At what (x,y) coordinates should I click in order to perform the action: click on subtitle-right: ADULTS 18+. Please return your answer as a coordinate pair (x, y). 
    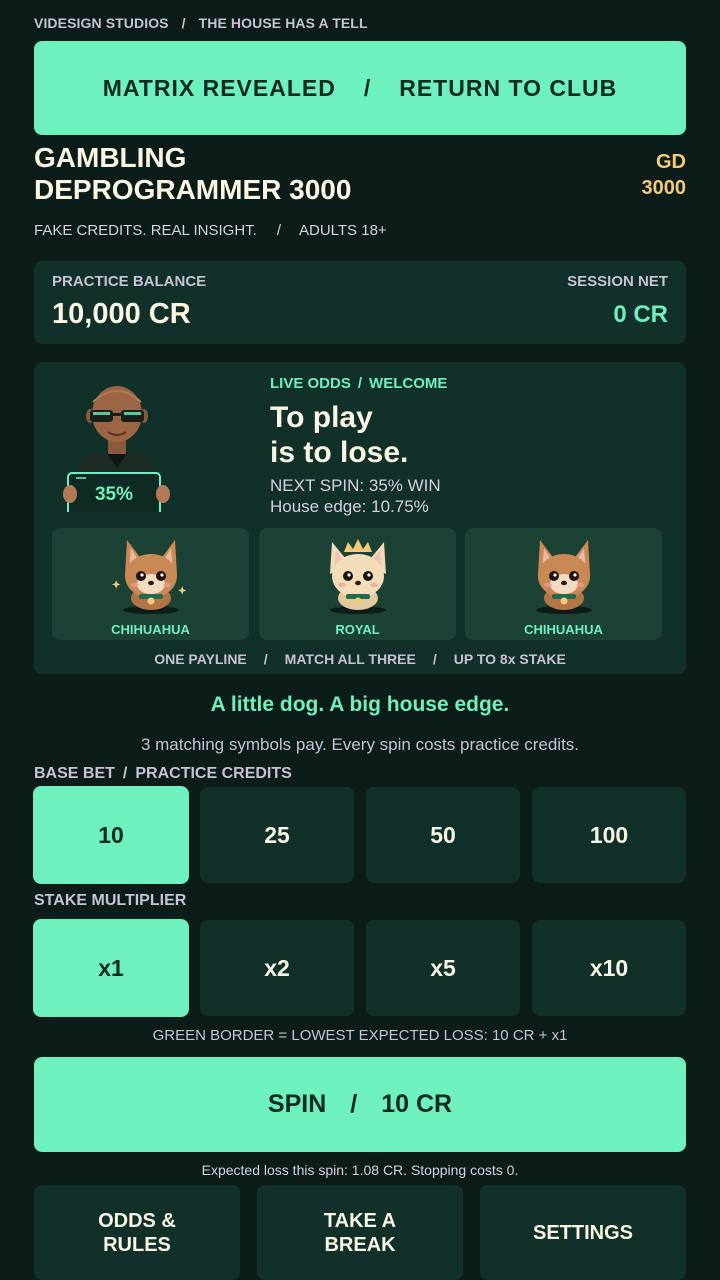
    Looking at the image, I should click on (343, 230).